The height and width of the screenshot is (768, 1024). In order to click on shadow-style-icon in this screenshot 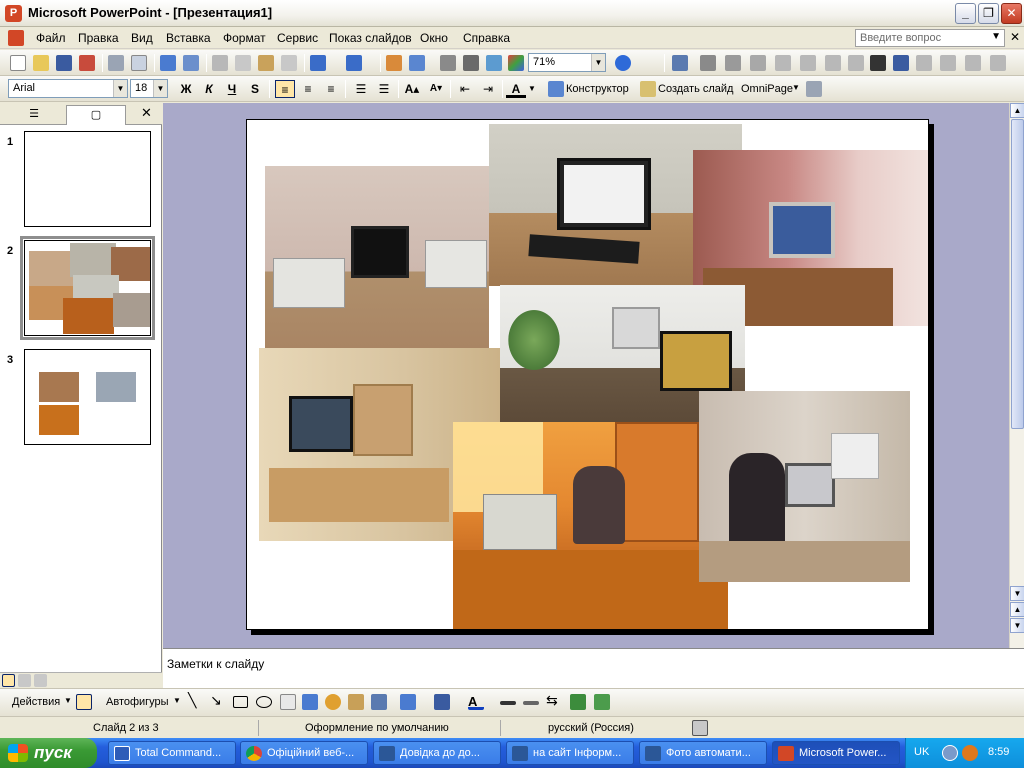, I will do `click(578, 702)`.